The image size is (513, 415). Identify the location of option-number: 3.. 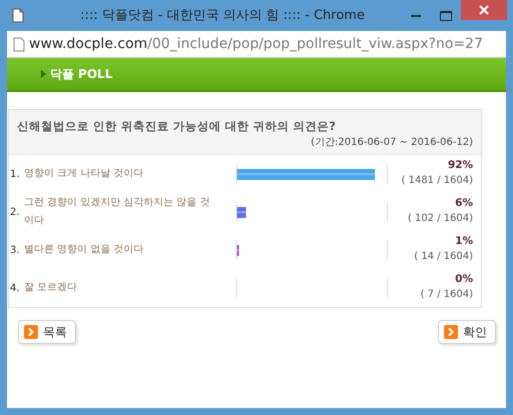
(15, 251).